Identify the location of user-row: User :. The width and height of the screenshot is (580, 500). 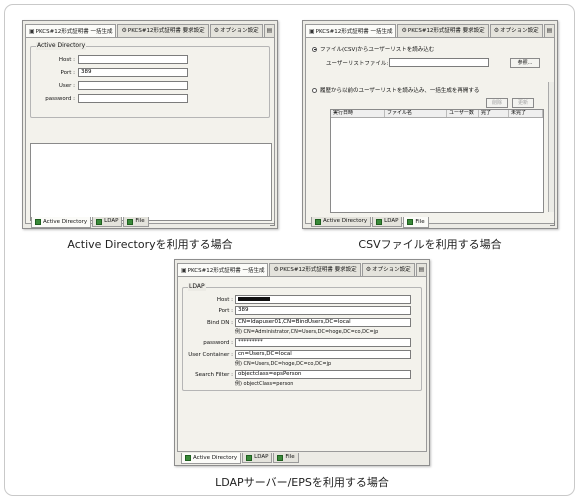
(111, 85).